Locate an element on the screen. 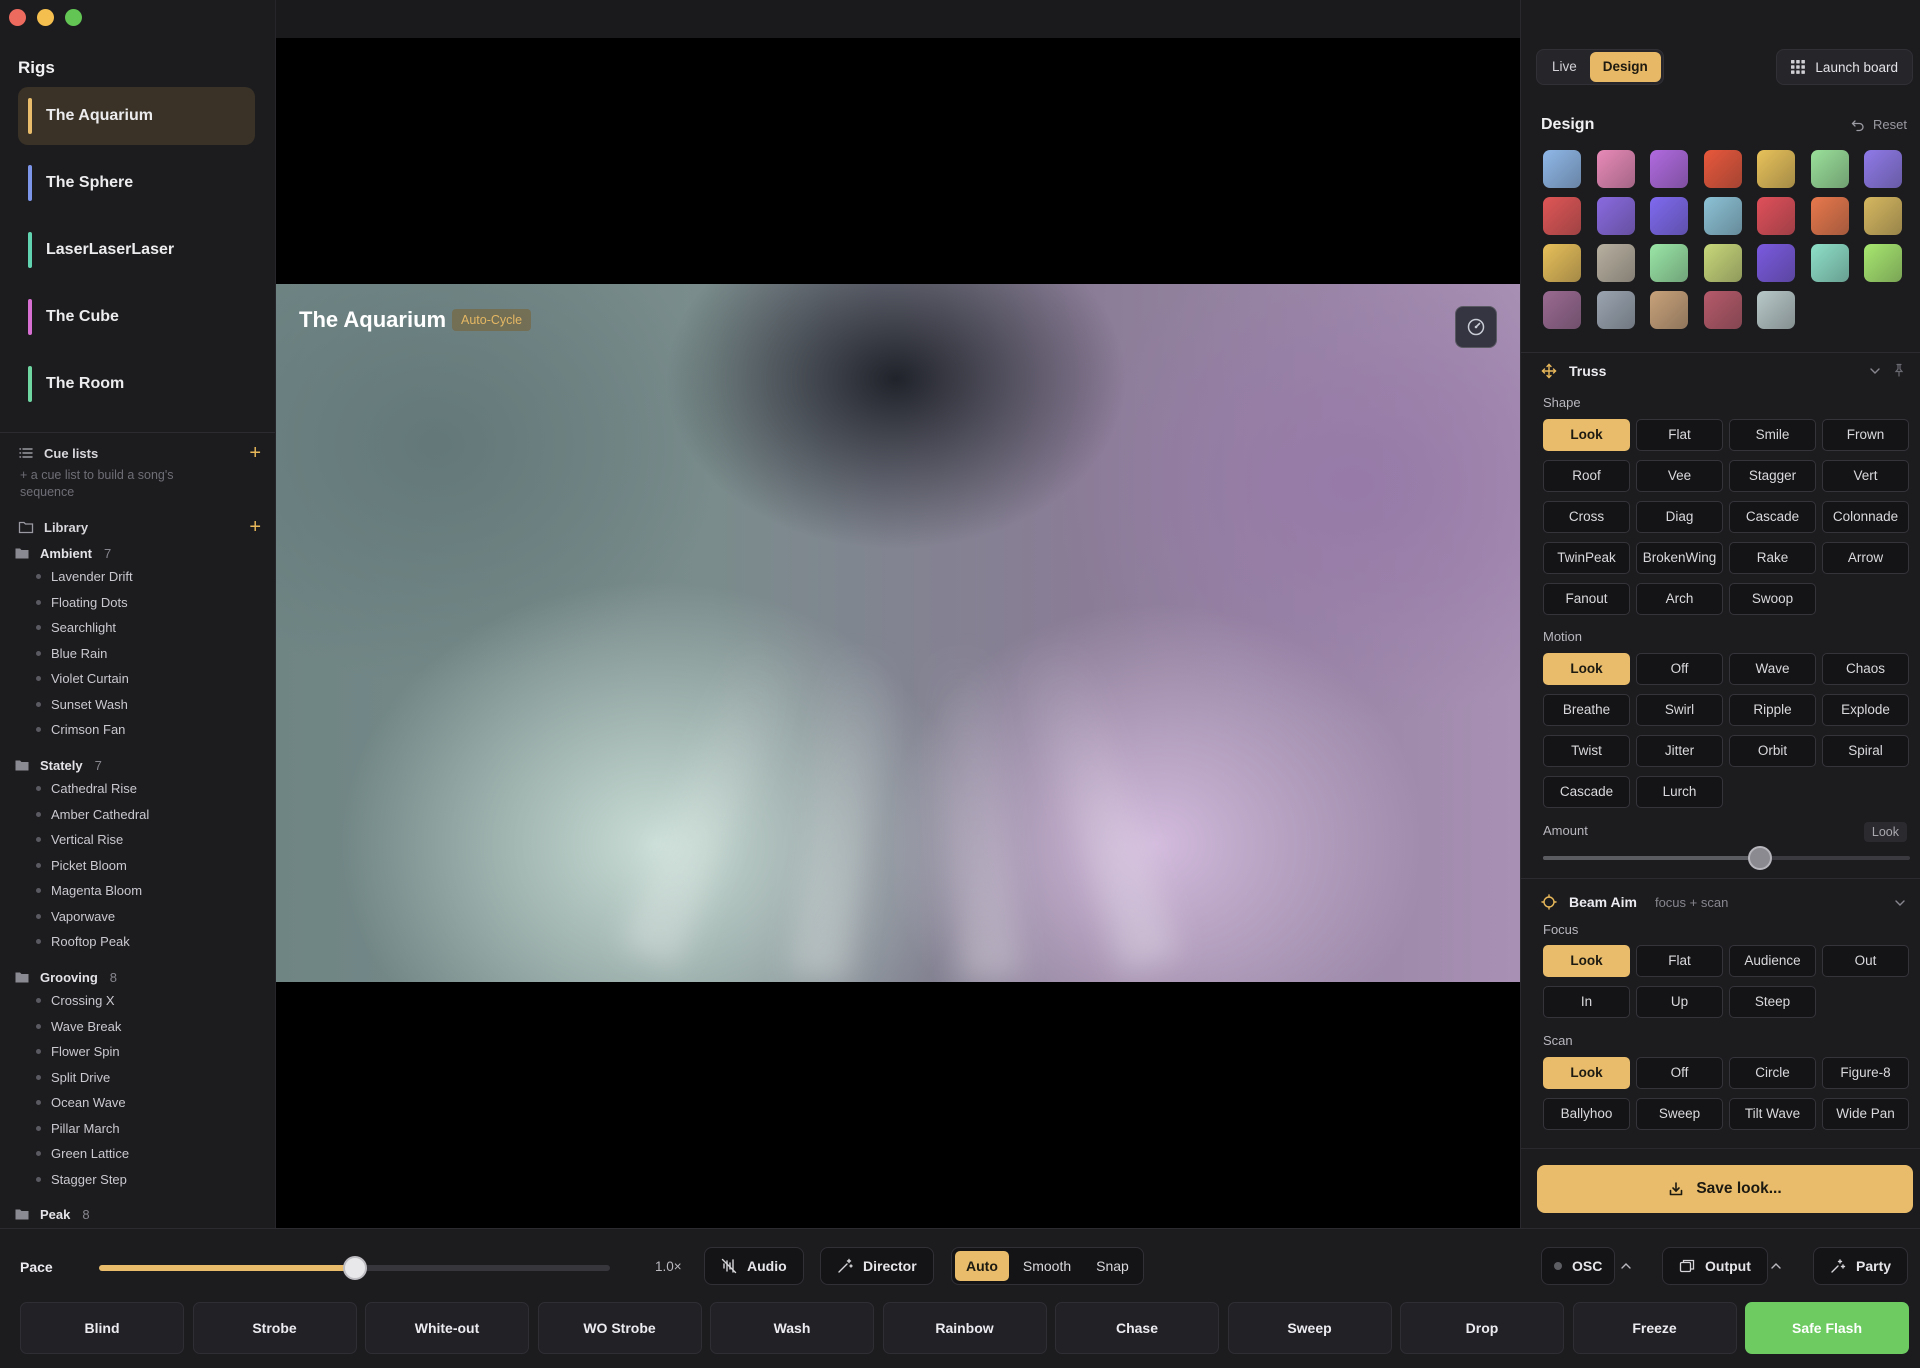 The width and height of the screenshot is (1920, 1368). focus-option: Flat is located at coordinates (1679, 961).